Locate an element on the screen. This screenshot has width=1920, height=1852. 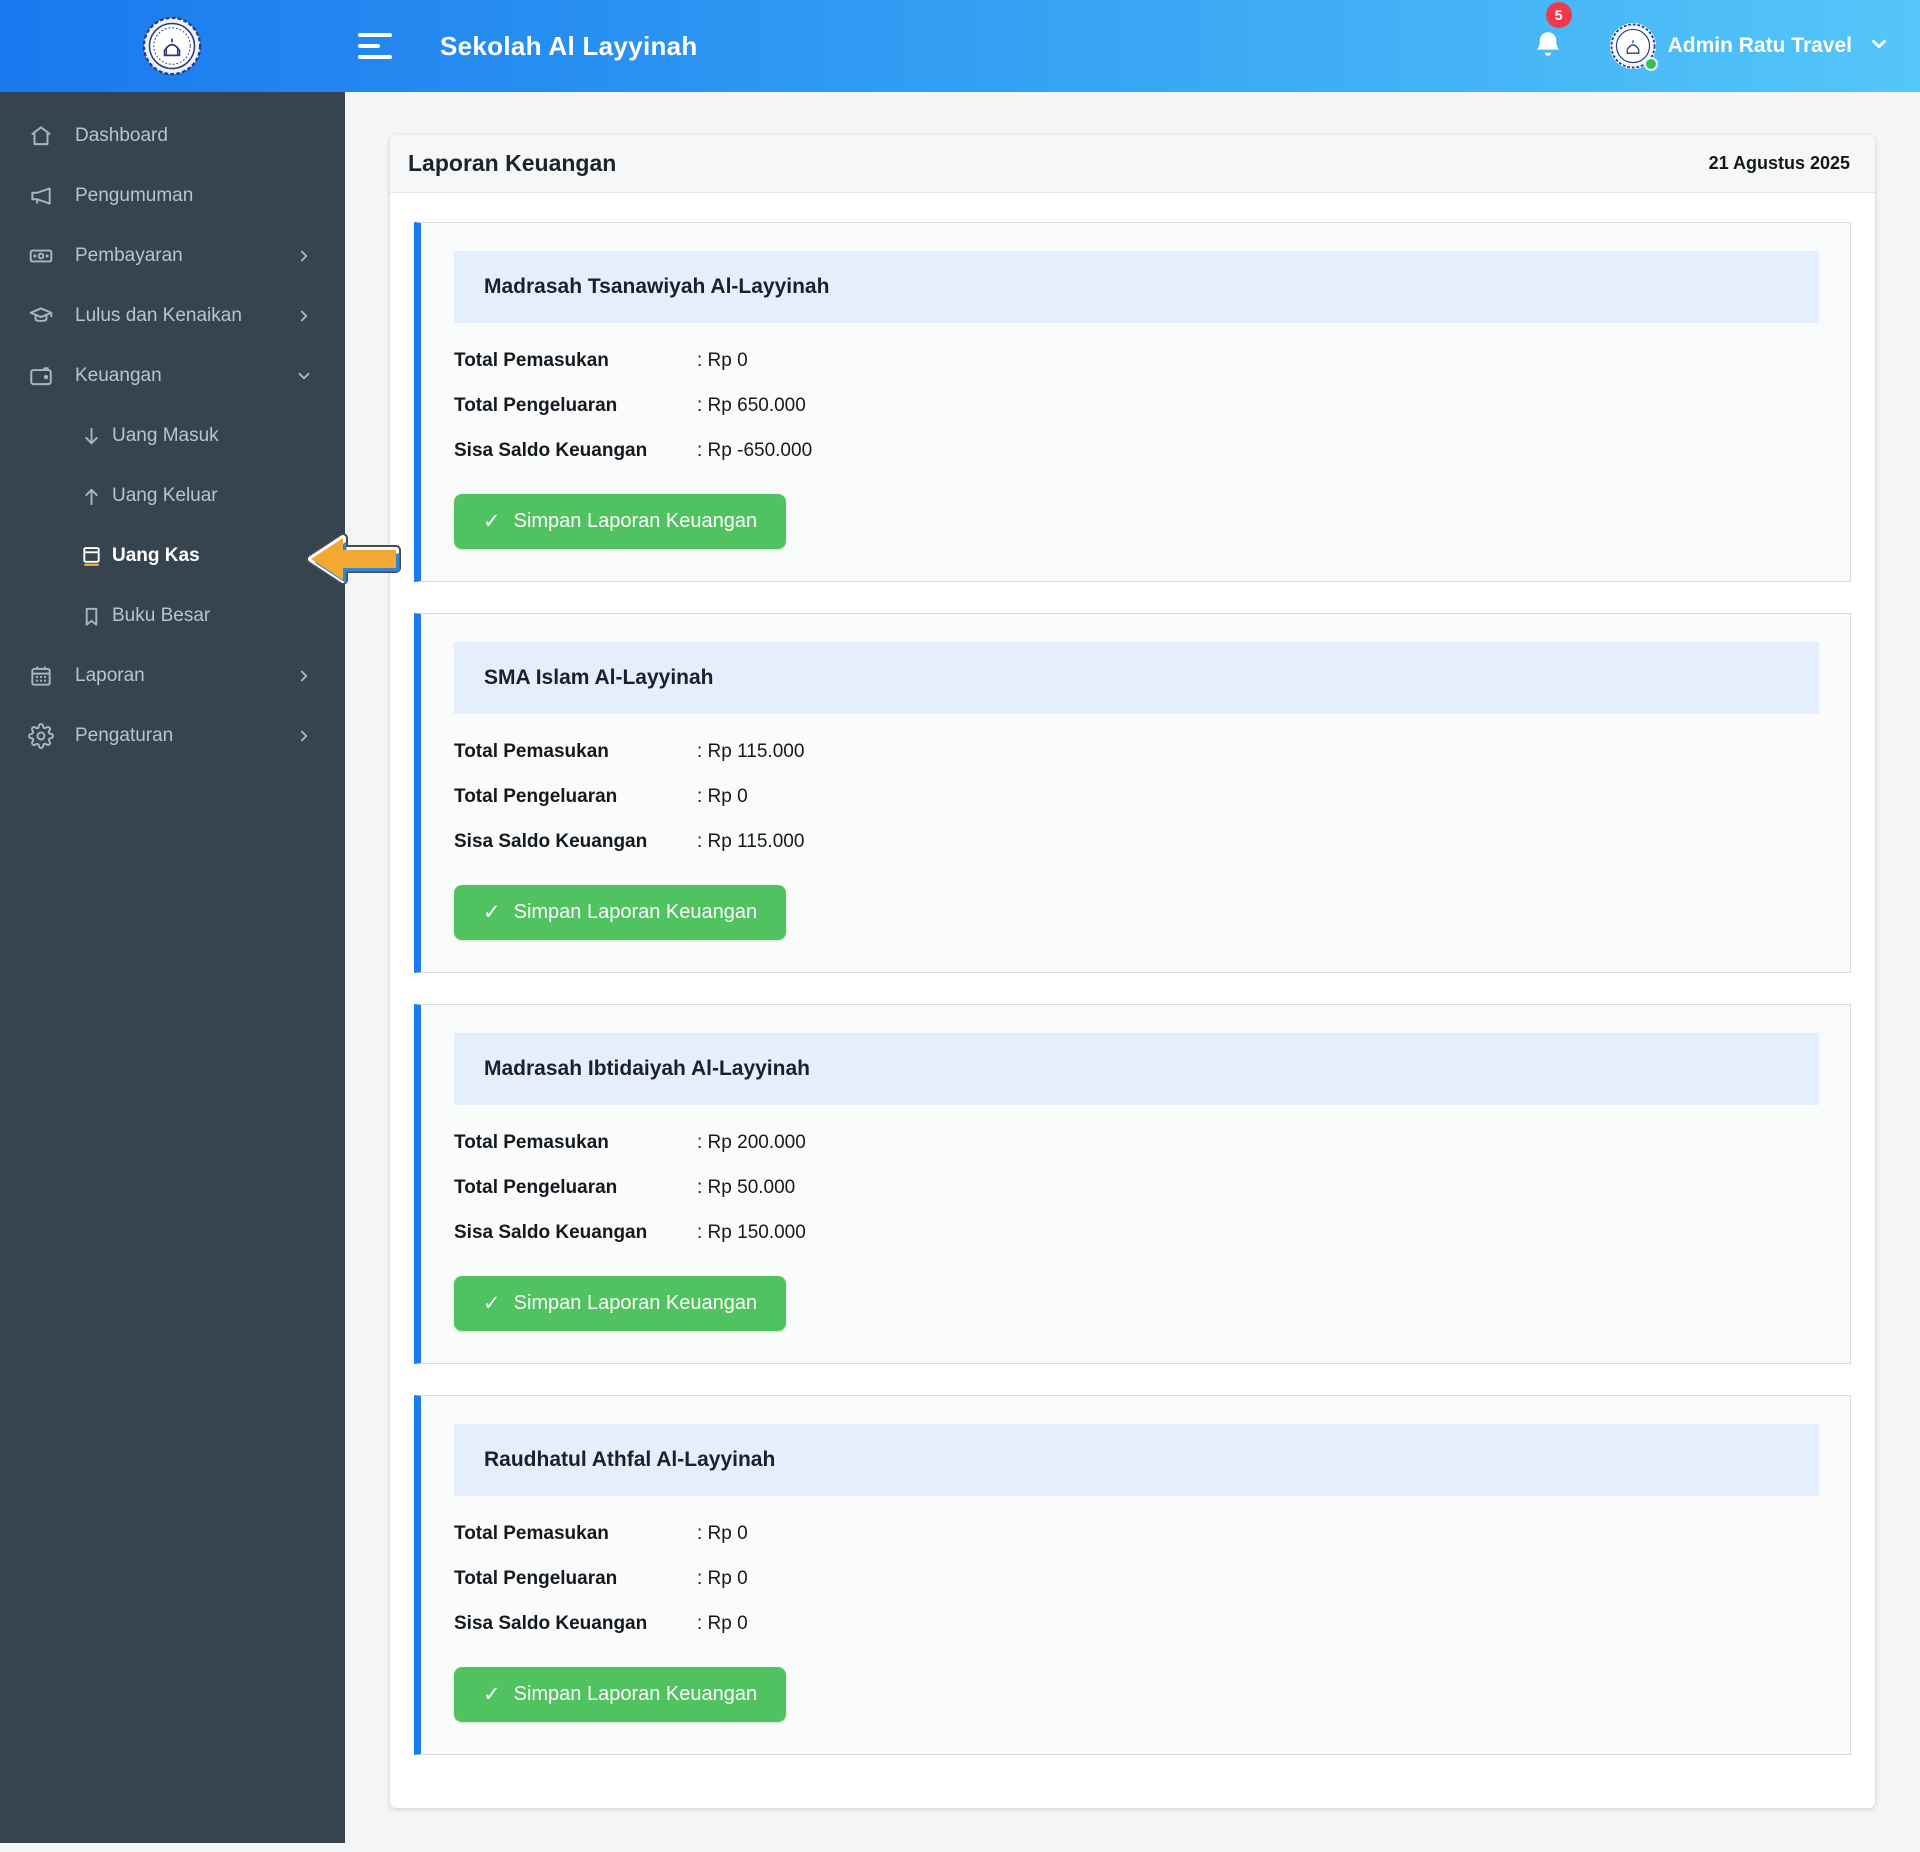
finance-row: Sisa Saldo Keuangan : Rp 115.000 is located at coordinates (1136, 841).